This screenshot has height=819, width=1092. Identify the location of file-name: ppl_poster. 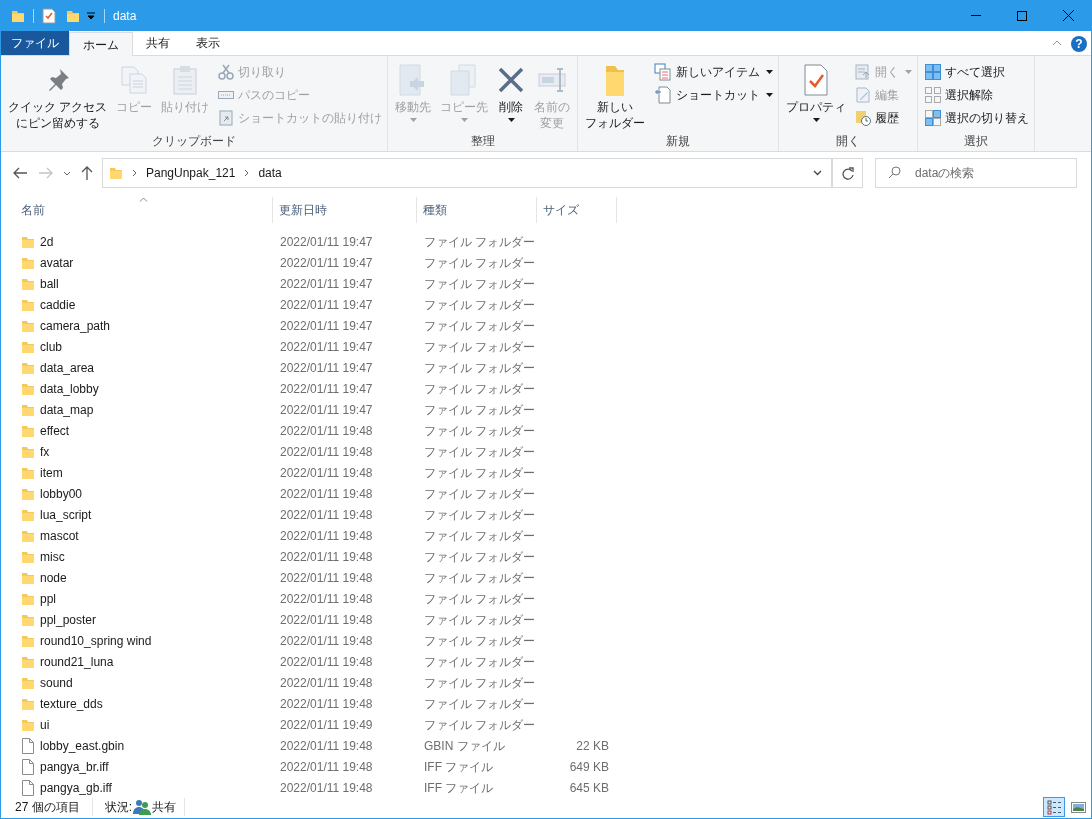
(68, 619).